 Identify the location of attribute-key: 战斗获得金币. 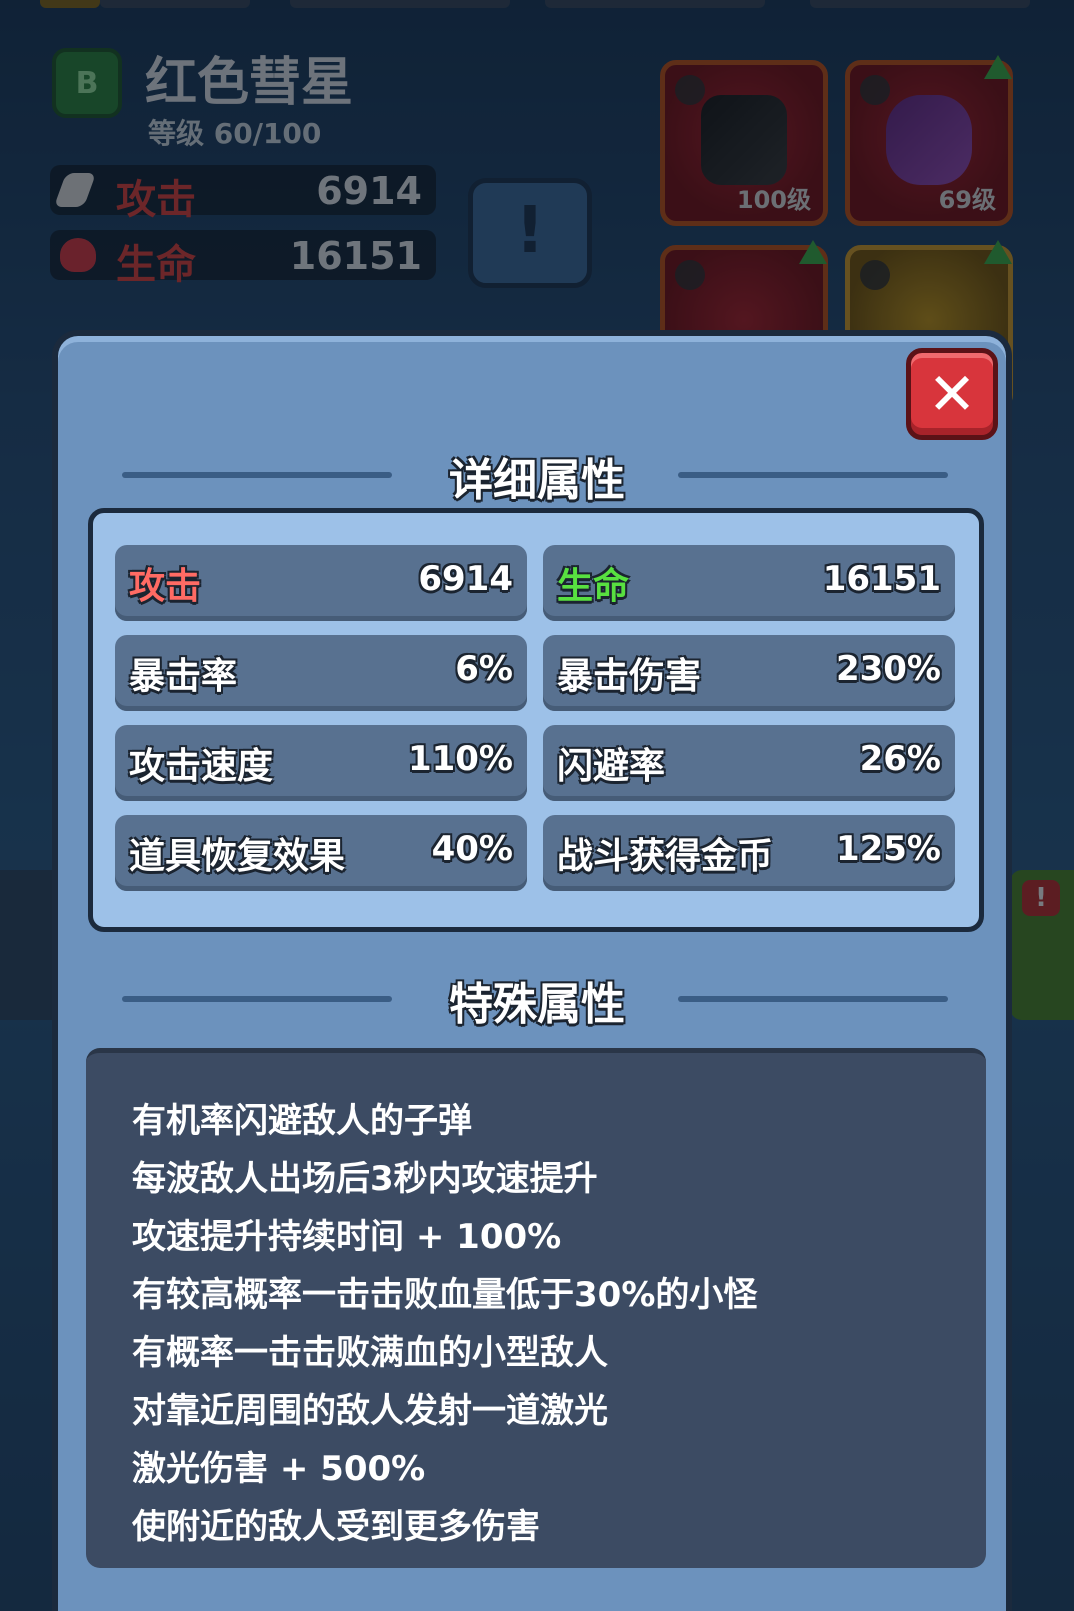
(665, 856).